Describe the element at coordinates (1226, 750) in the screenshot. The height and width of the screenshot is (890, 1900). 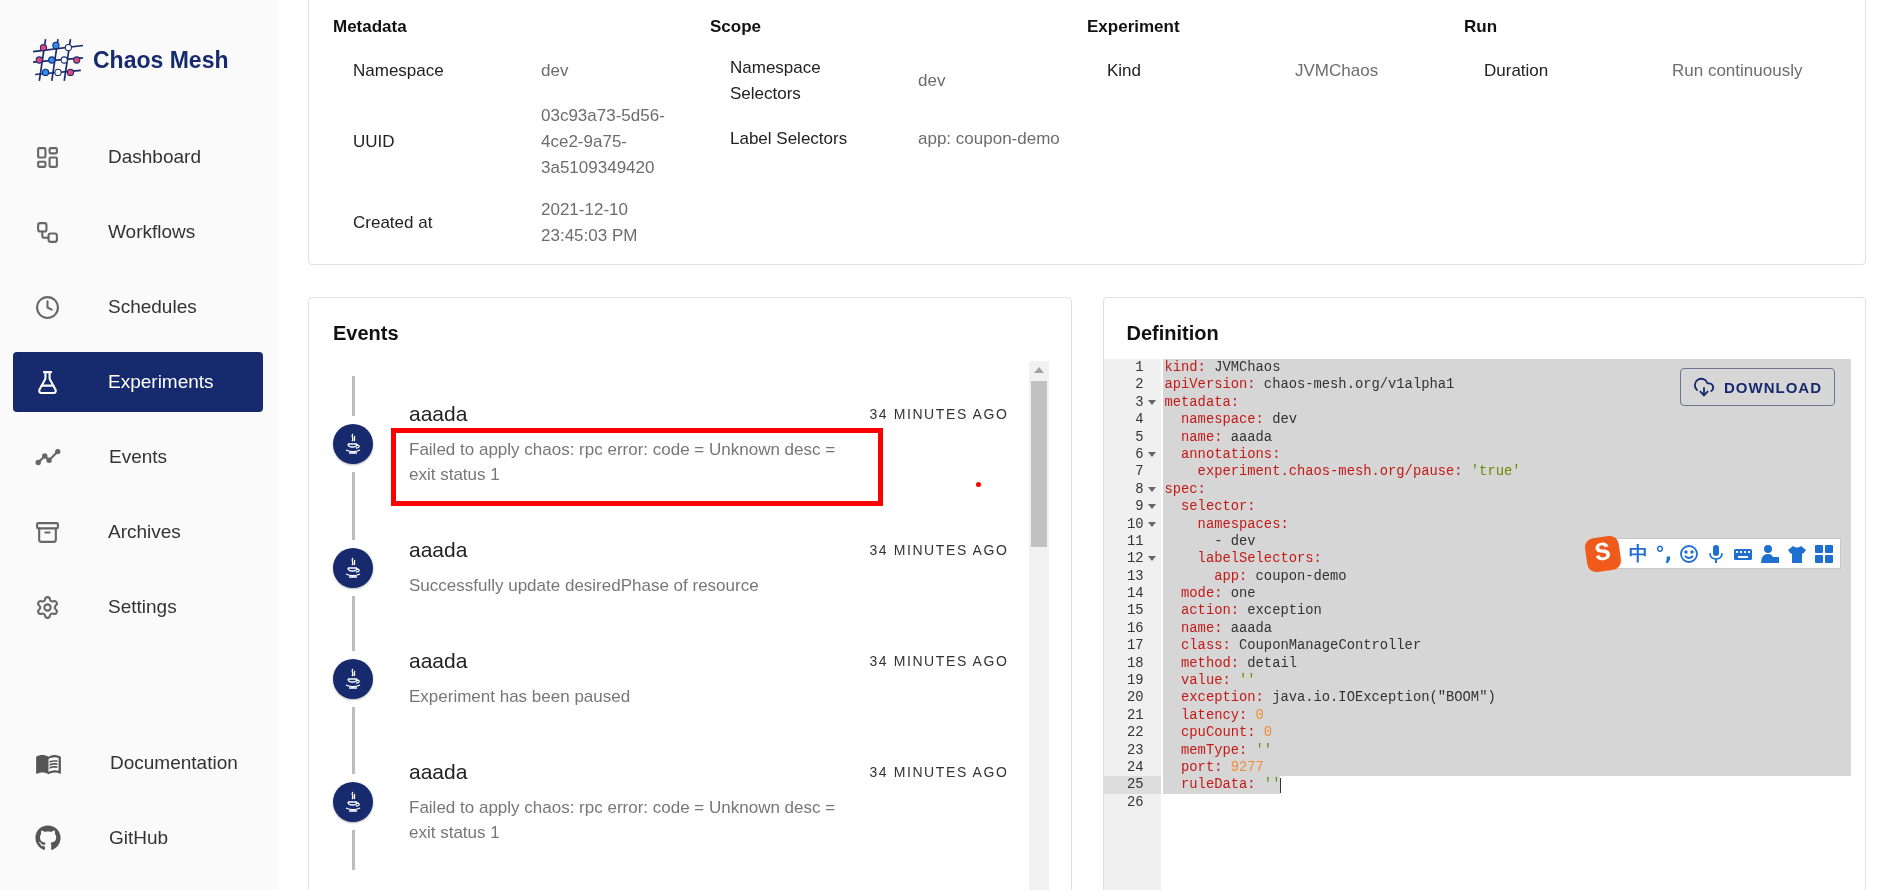
I see `code-line: memType: ''` at that location.